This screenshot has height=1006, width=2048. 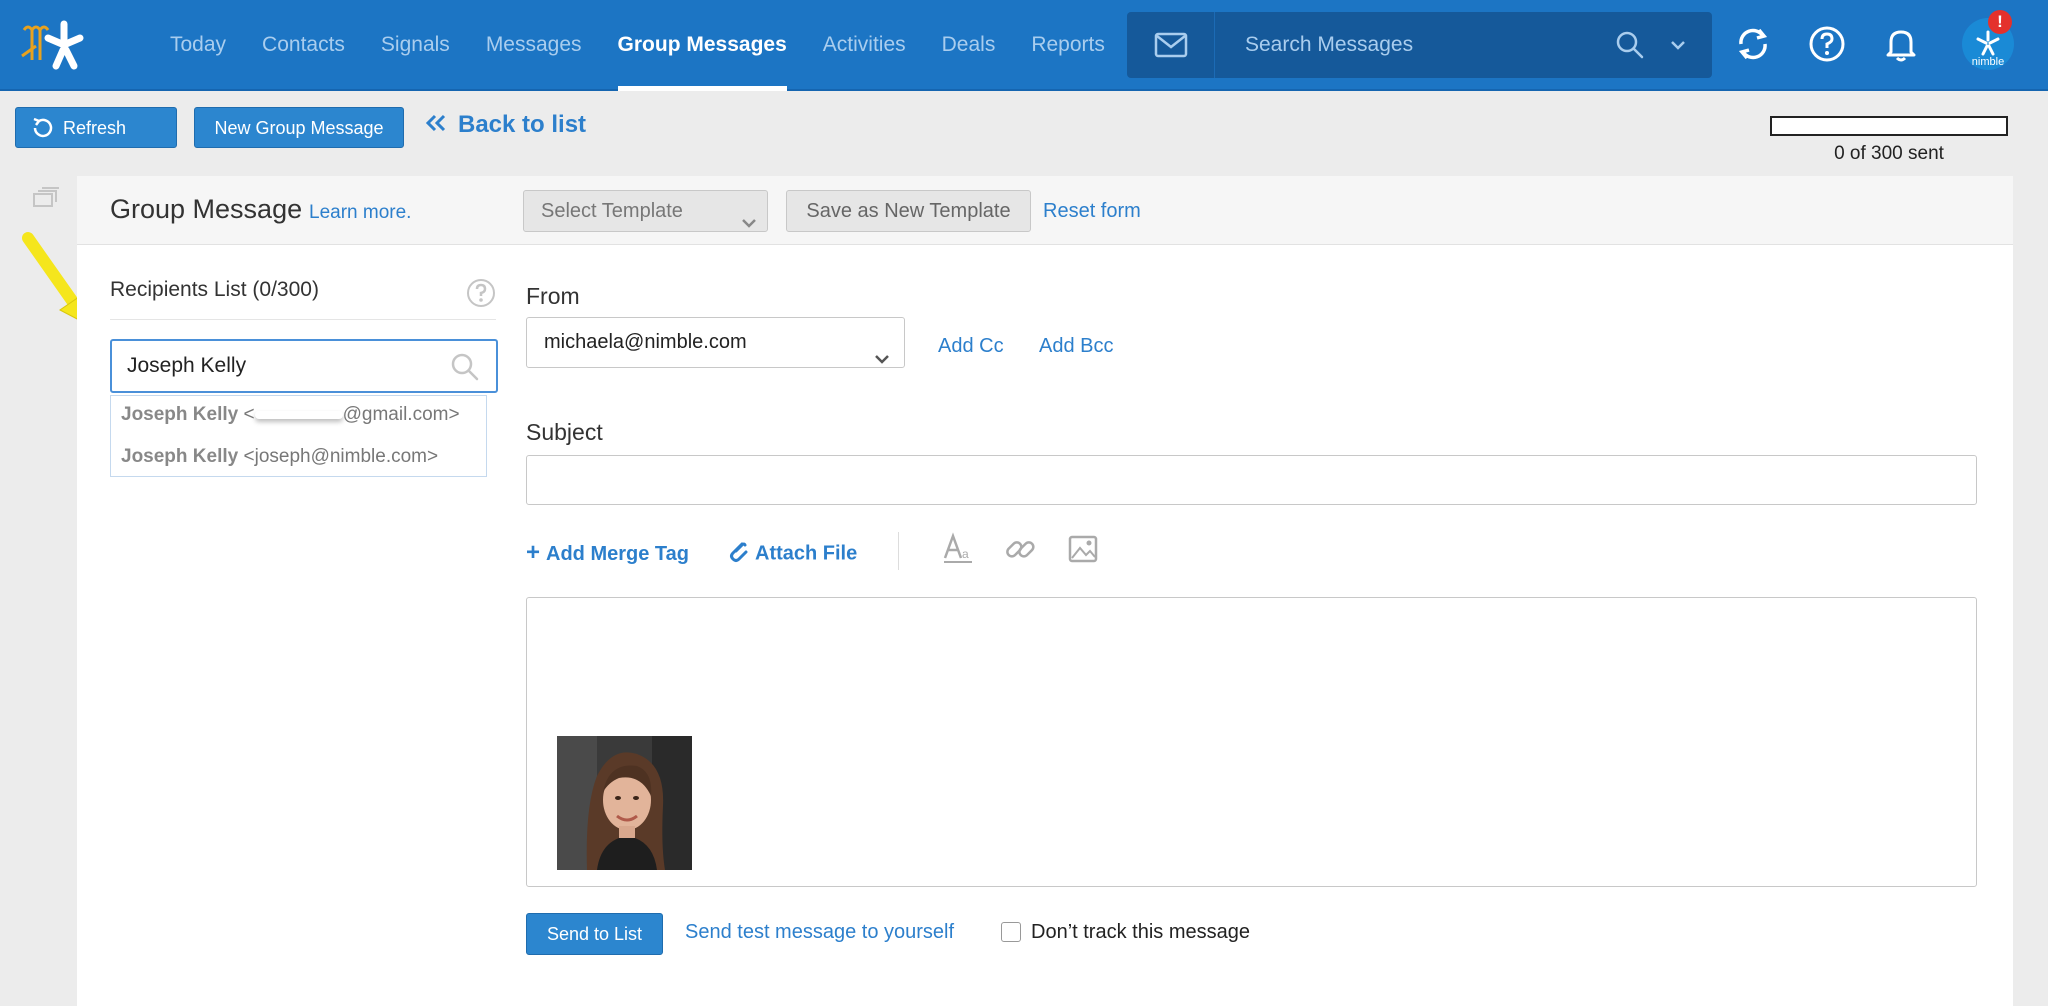 What do you see at coordinates (612, 211) in the screenshot?
I see `select-template-label: Select Template` at bounding box center [612, 211].